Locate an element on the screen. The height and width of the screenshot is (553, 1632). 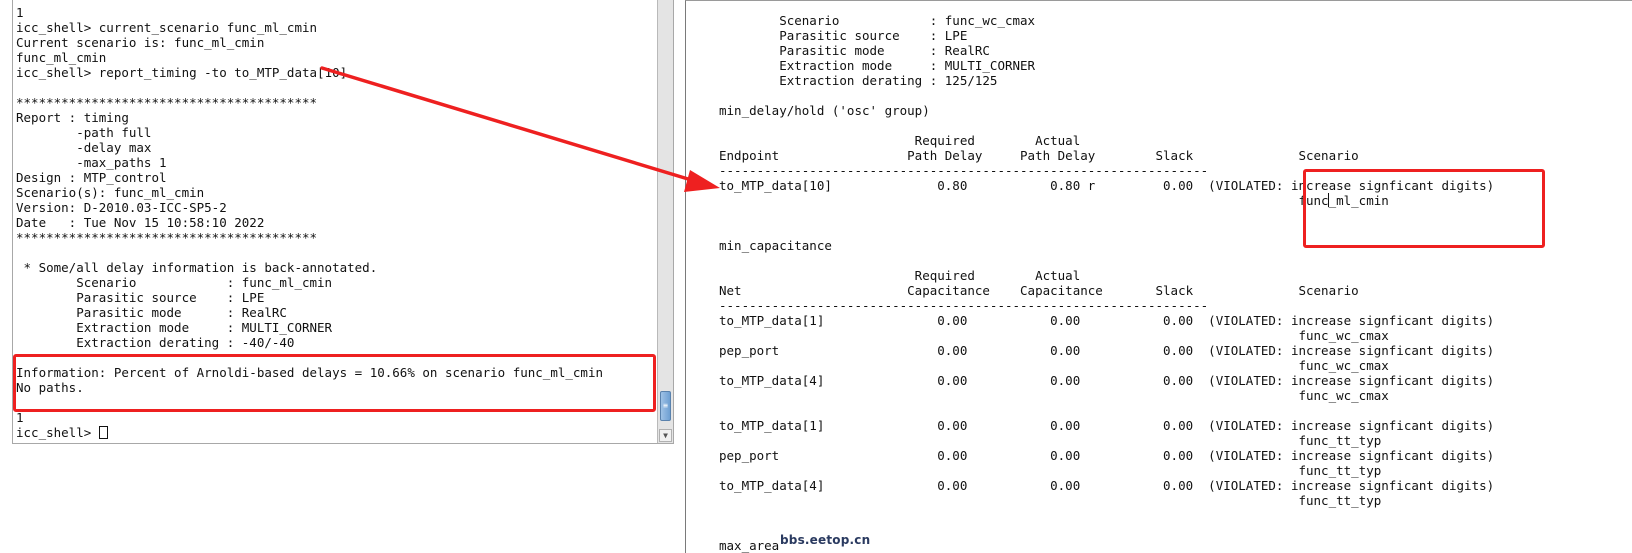
terminal-line: Current scenario is: func_ml_cmin is located at coordinates (140, 42).